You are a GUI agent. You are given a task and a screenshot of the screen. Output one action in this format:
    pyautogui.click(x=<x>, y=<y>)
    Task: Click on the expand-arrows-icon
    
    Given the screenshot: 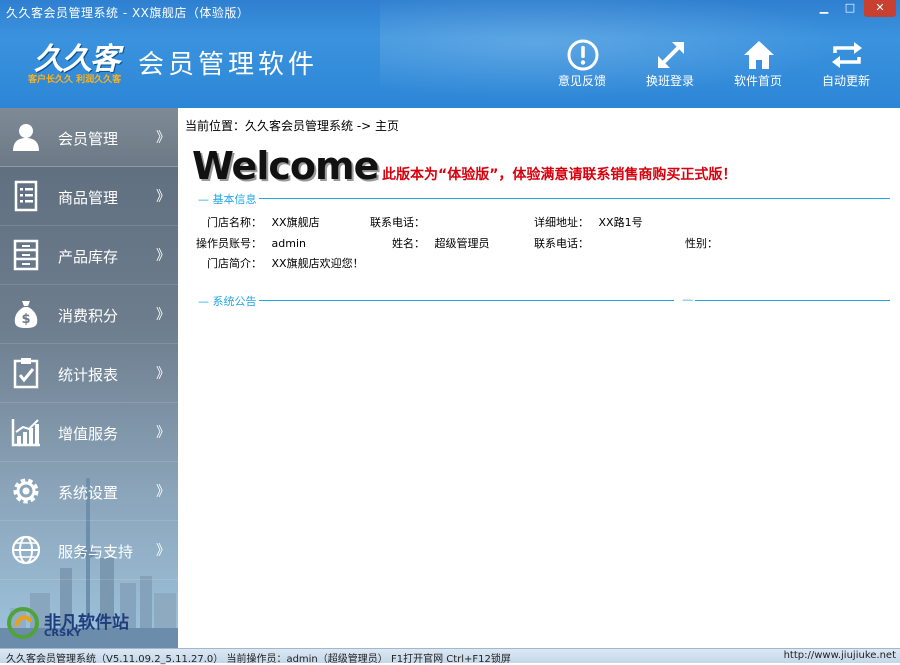 What is the action you would take?
    pyautogui.click(x=671, y=55)
    